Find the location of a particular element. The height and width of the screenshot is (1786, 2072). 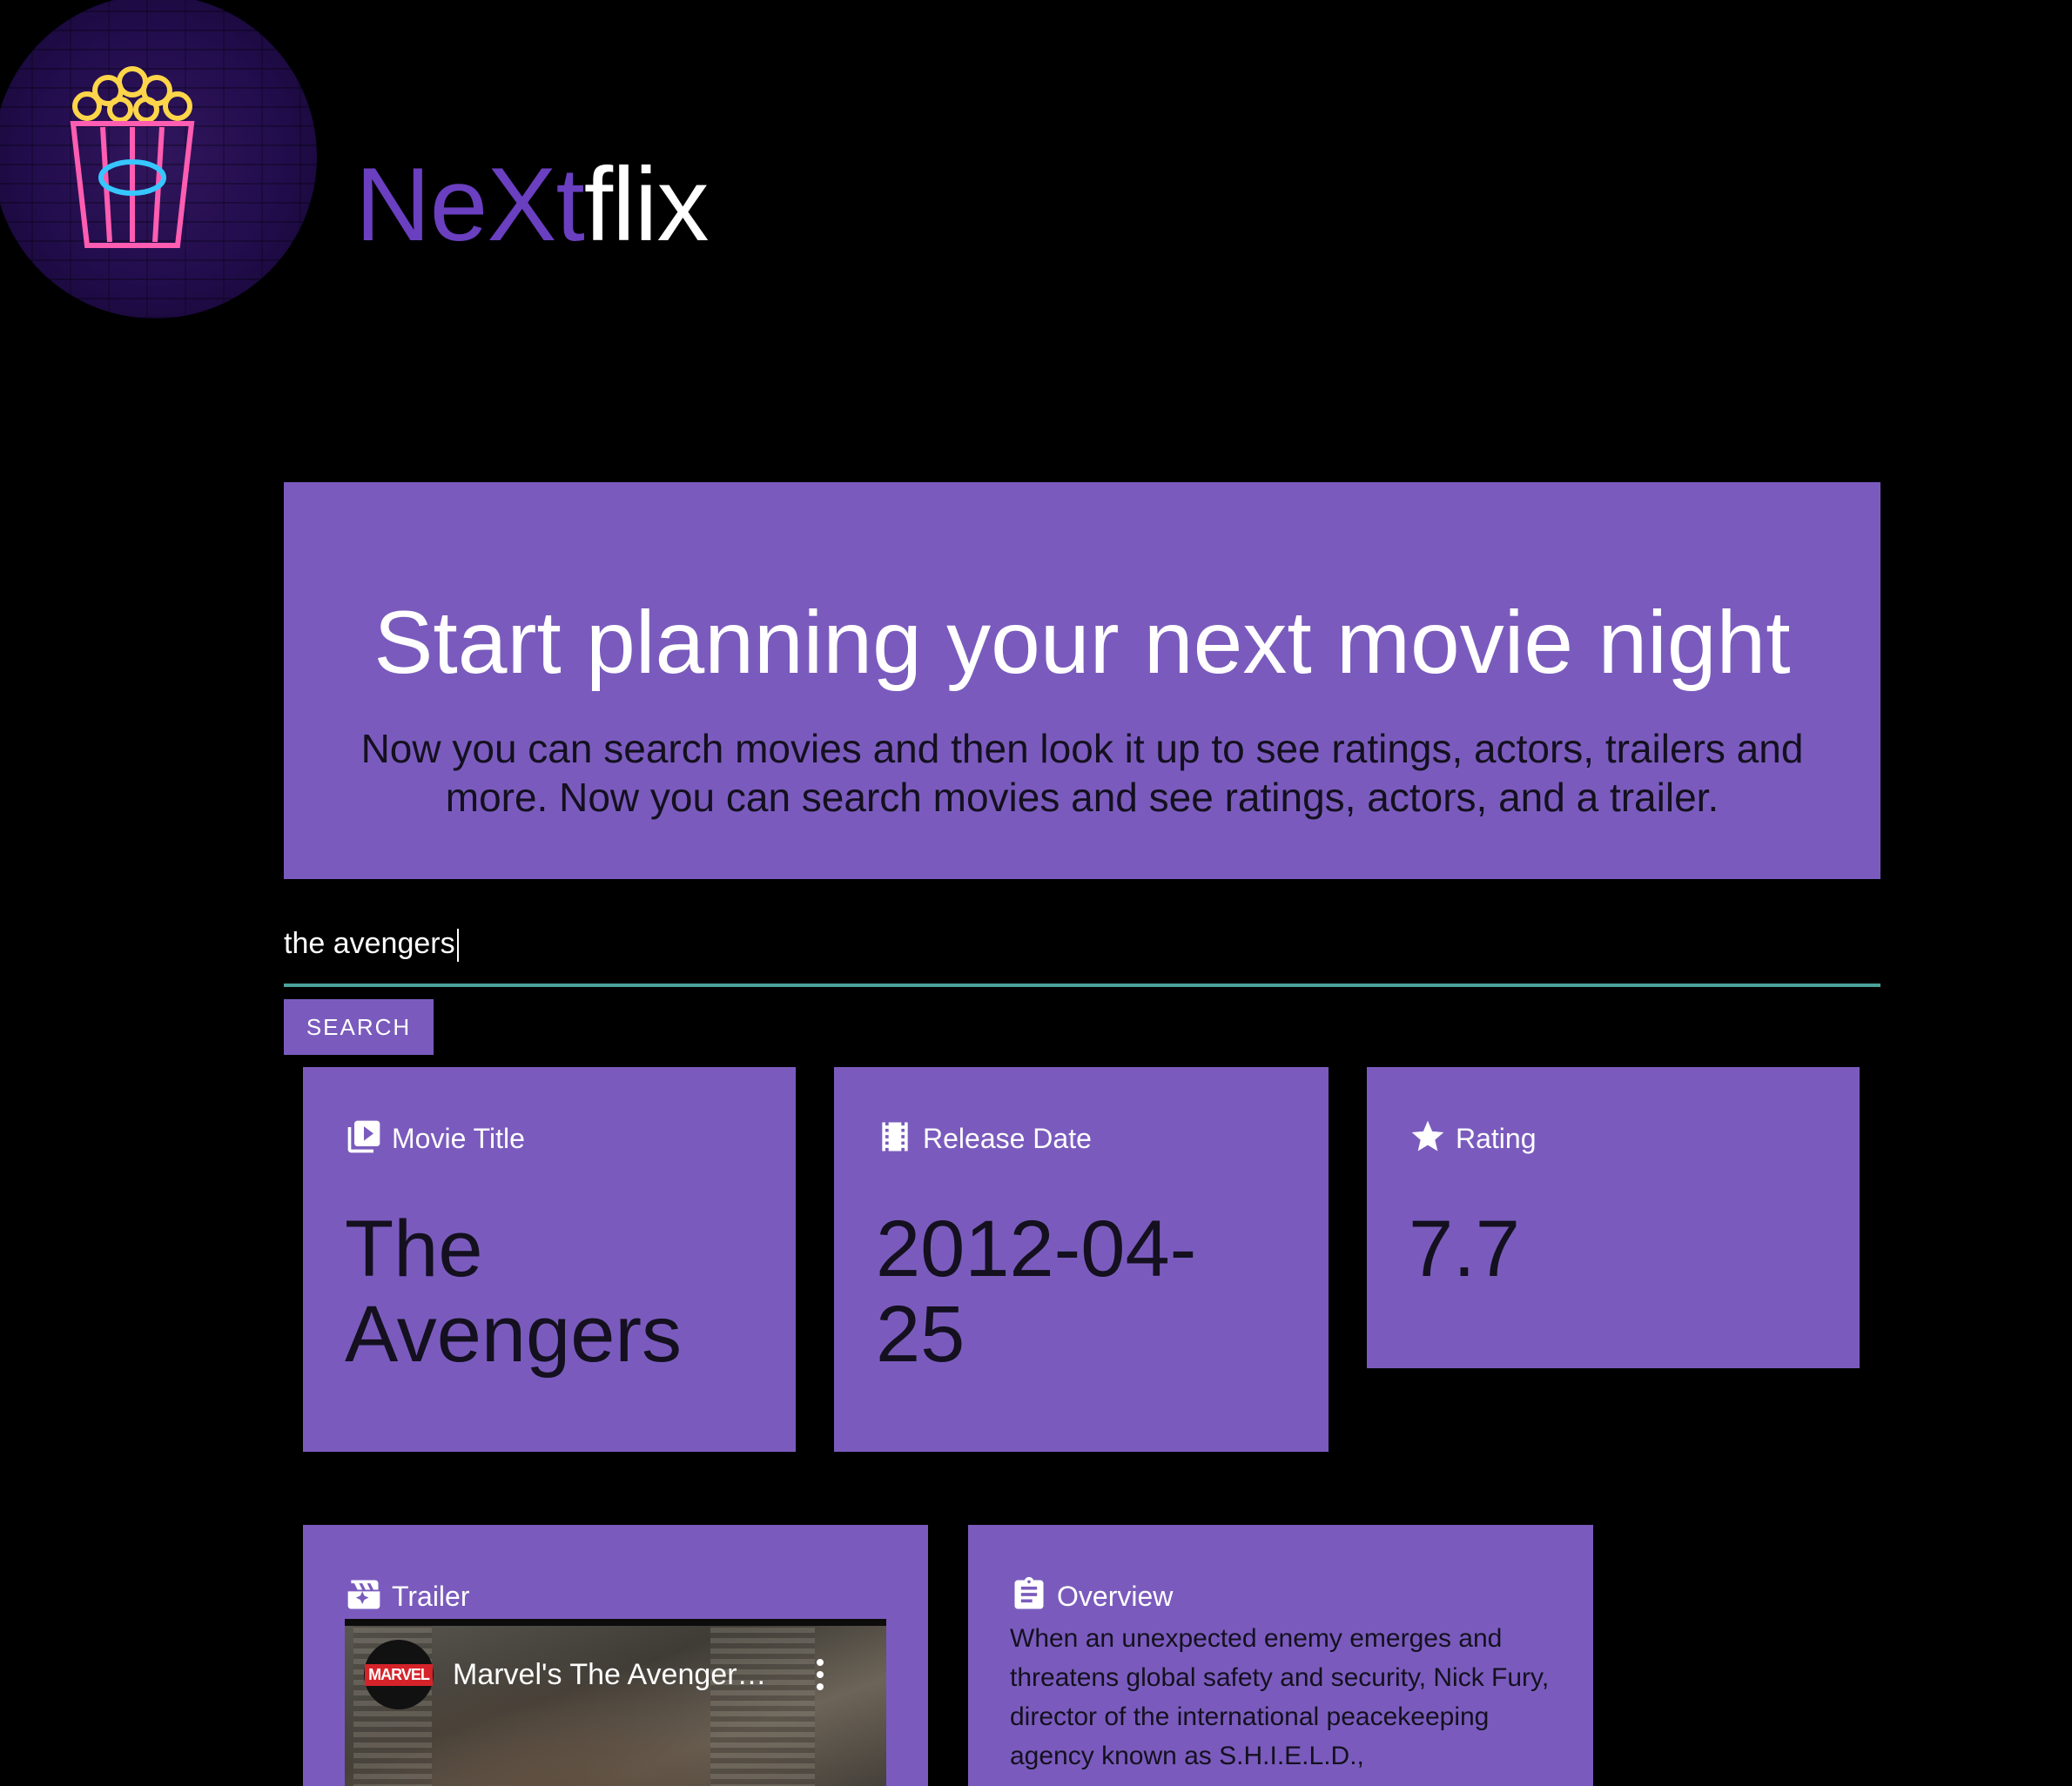

movie-title-value: The Avengers is located at coordinates (550, 1291).